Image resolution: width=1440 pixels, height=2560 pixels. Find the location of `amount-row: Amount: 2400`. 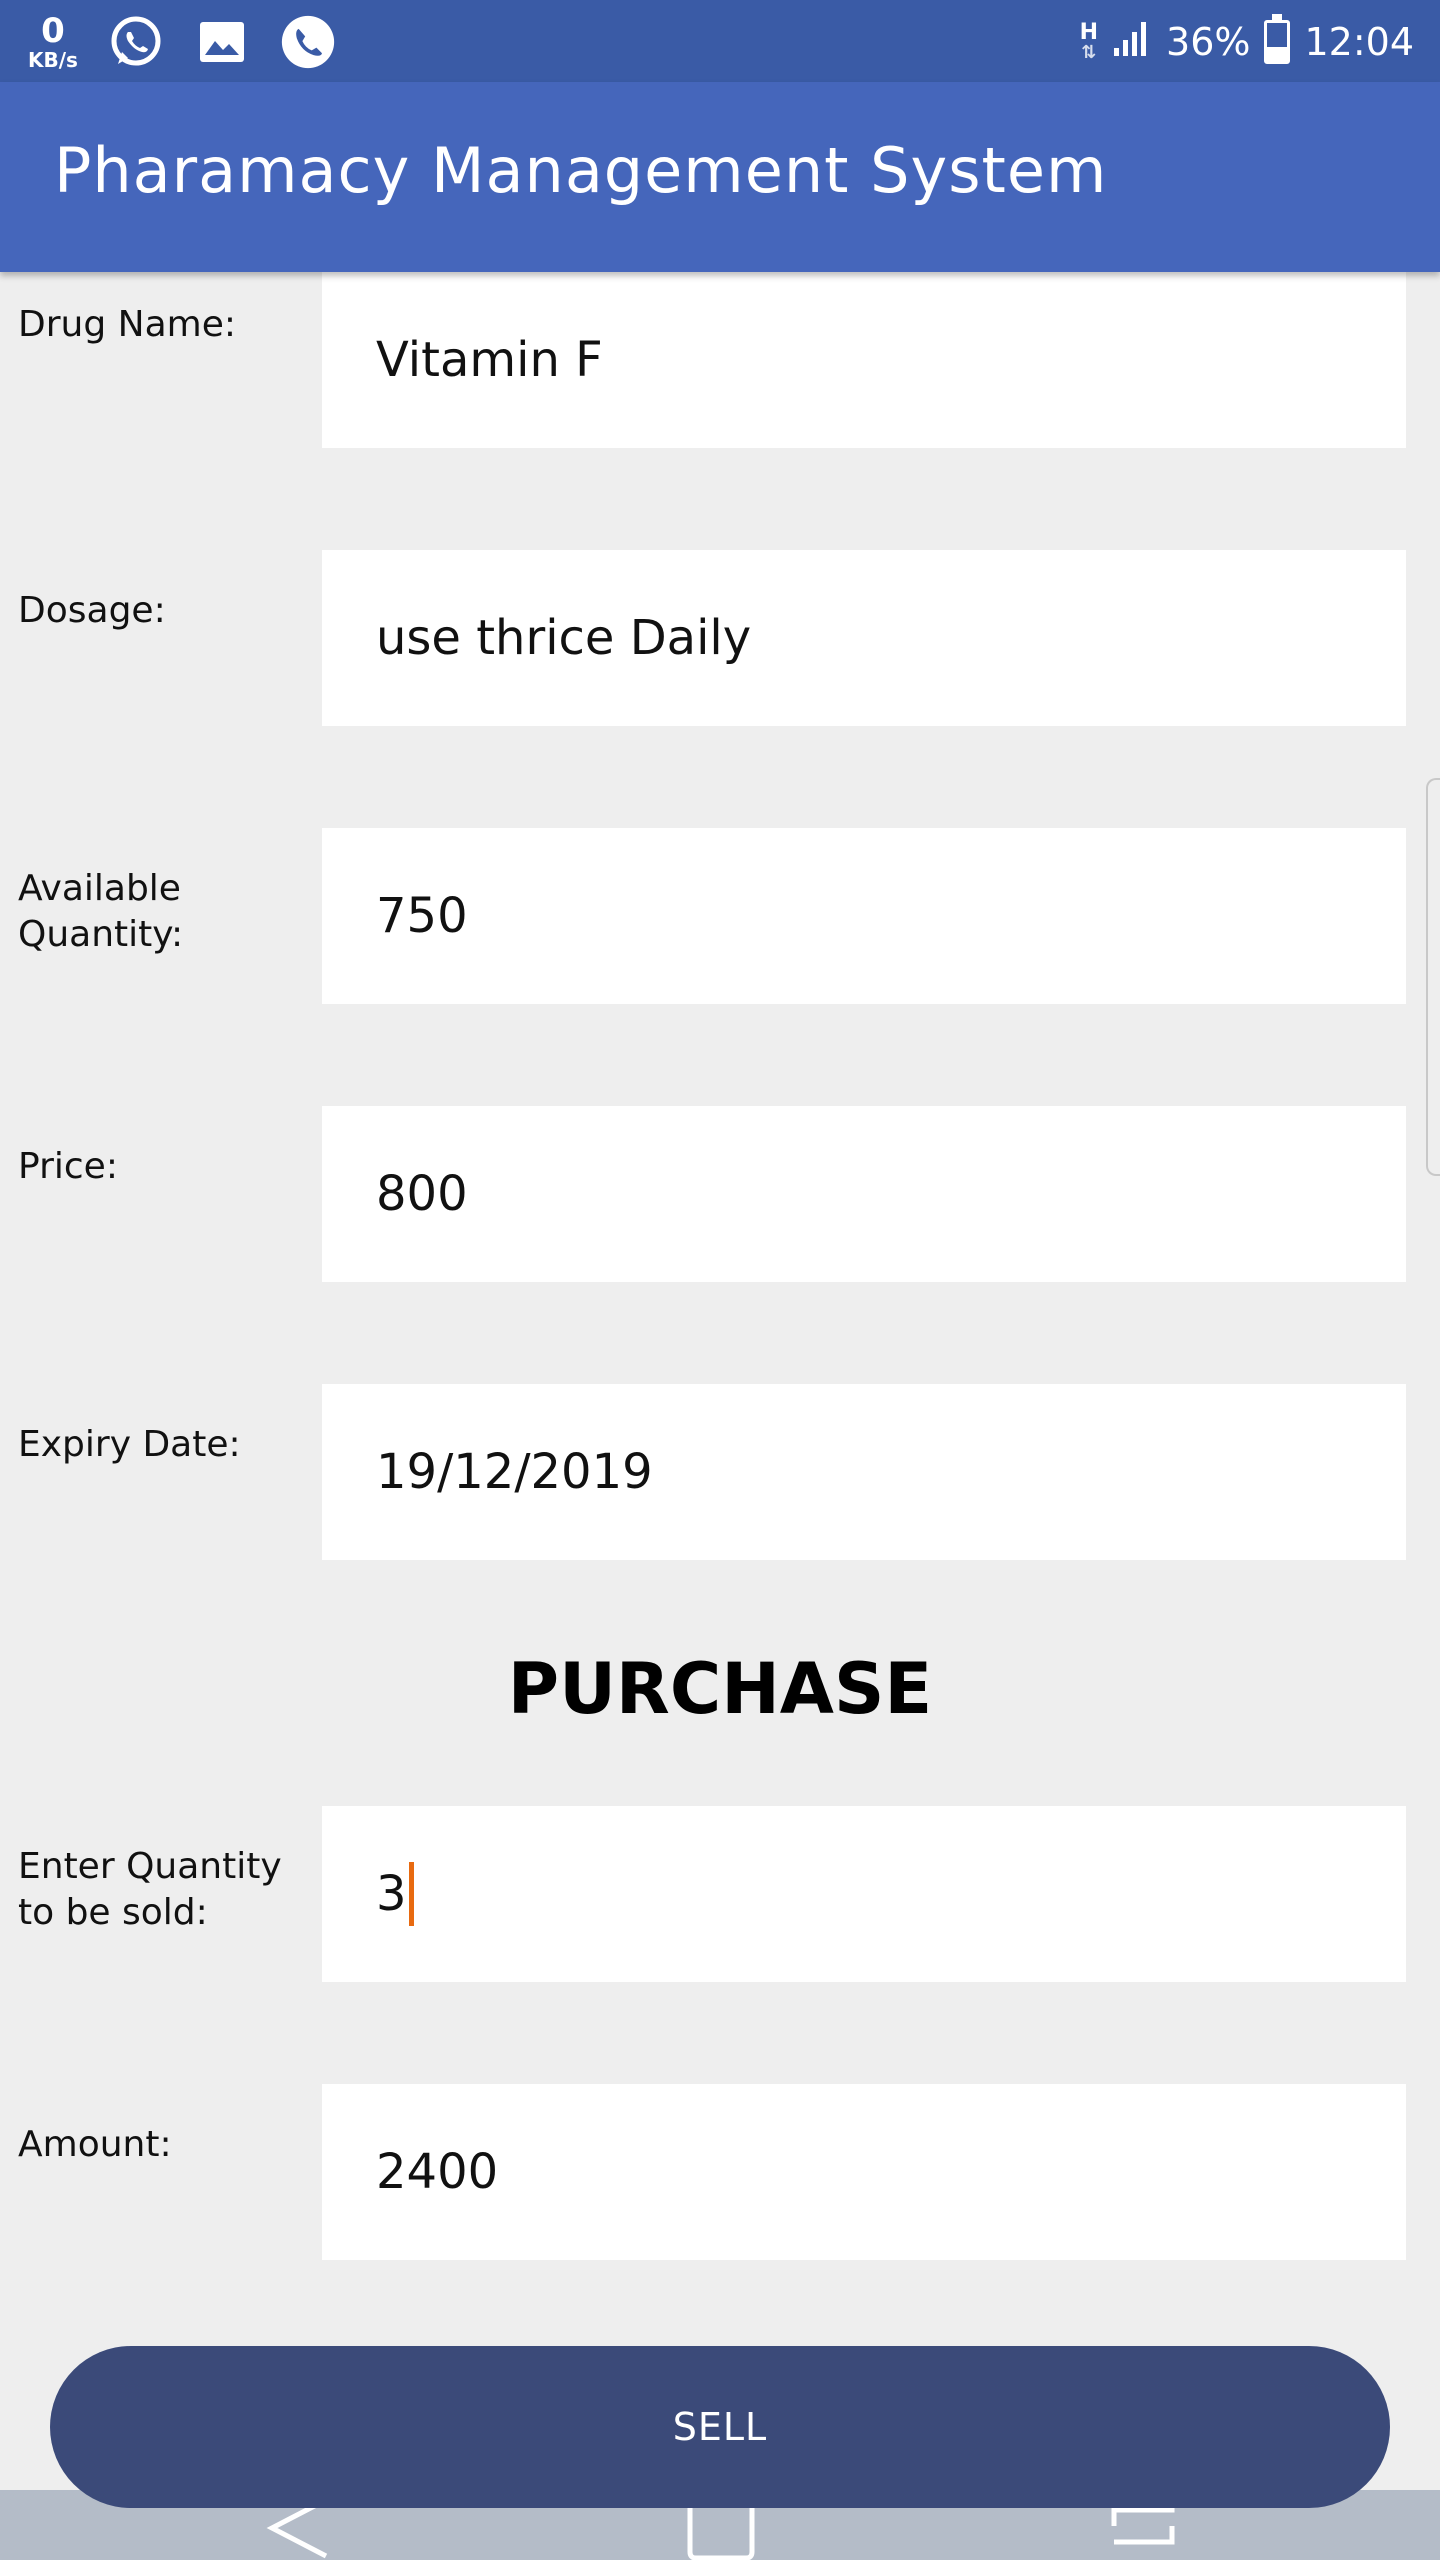

amount-row: Amount: 2400 is located at coordinates (720, 2172).